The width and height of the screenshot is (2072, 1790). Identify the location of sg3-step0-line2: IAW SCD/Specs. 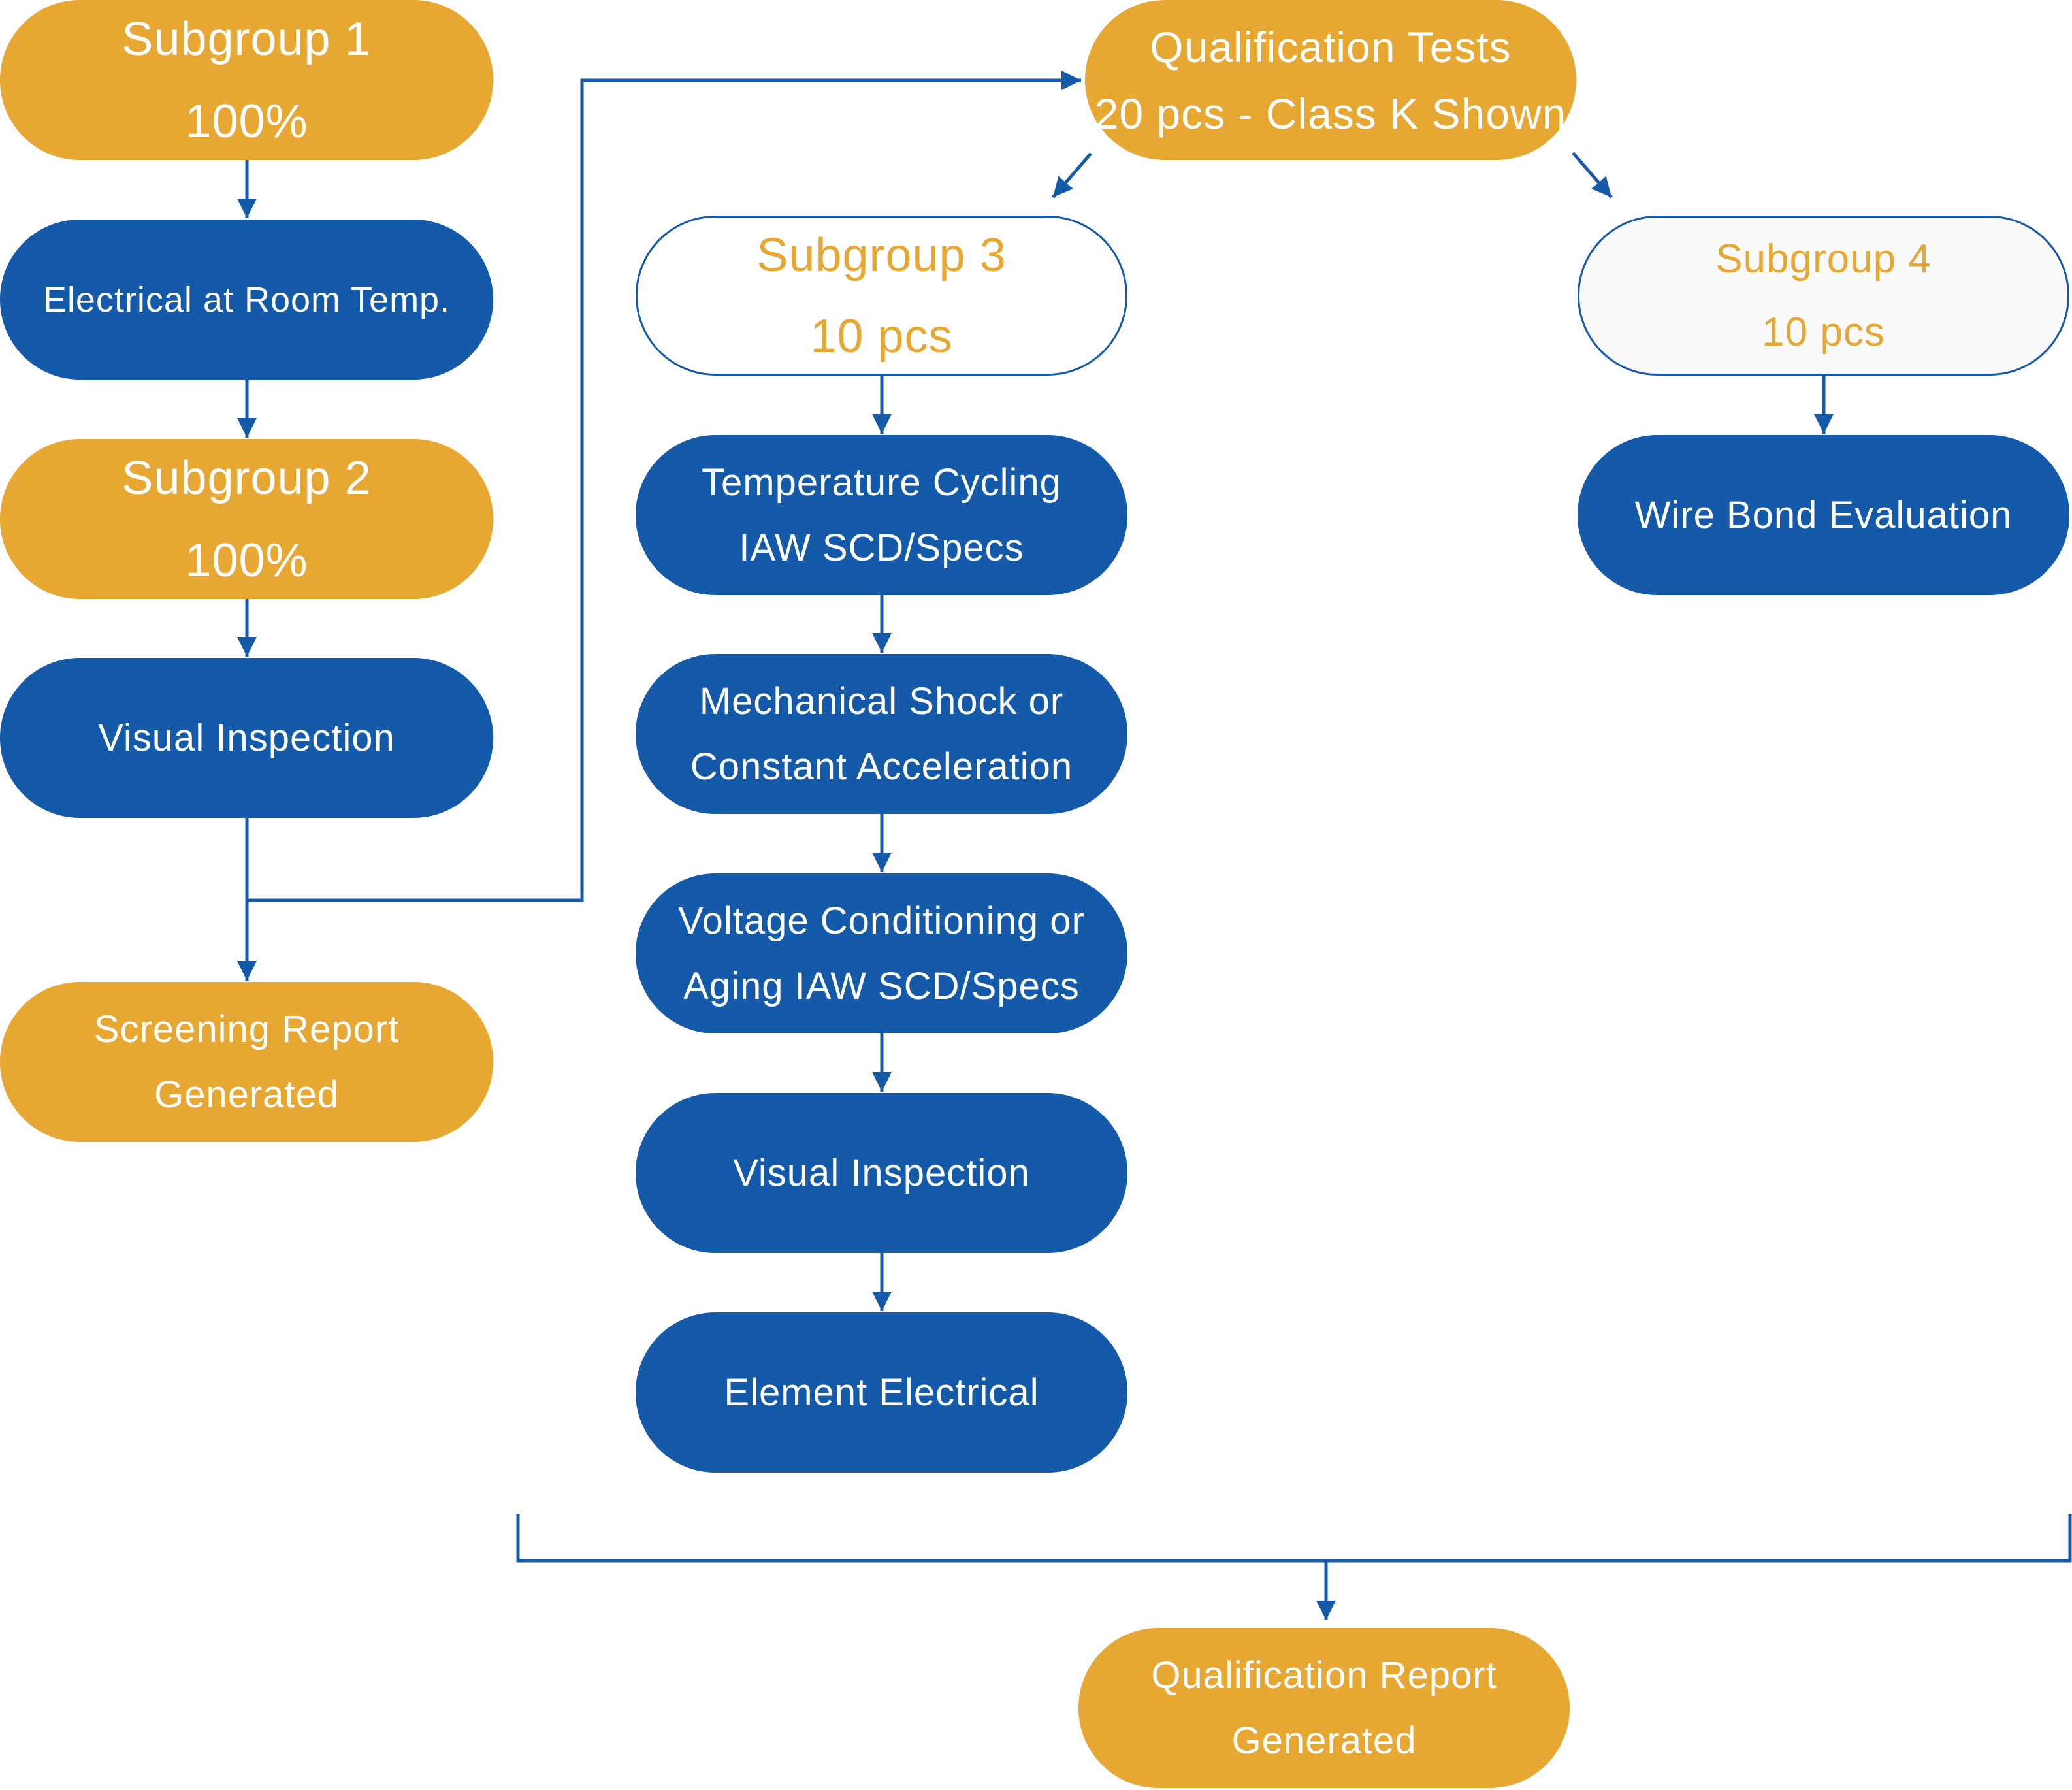
(881, 547).